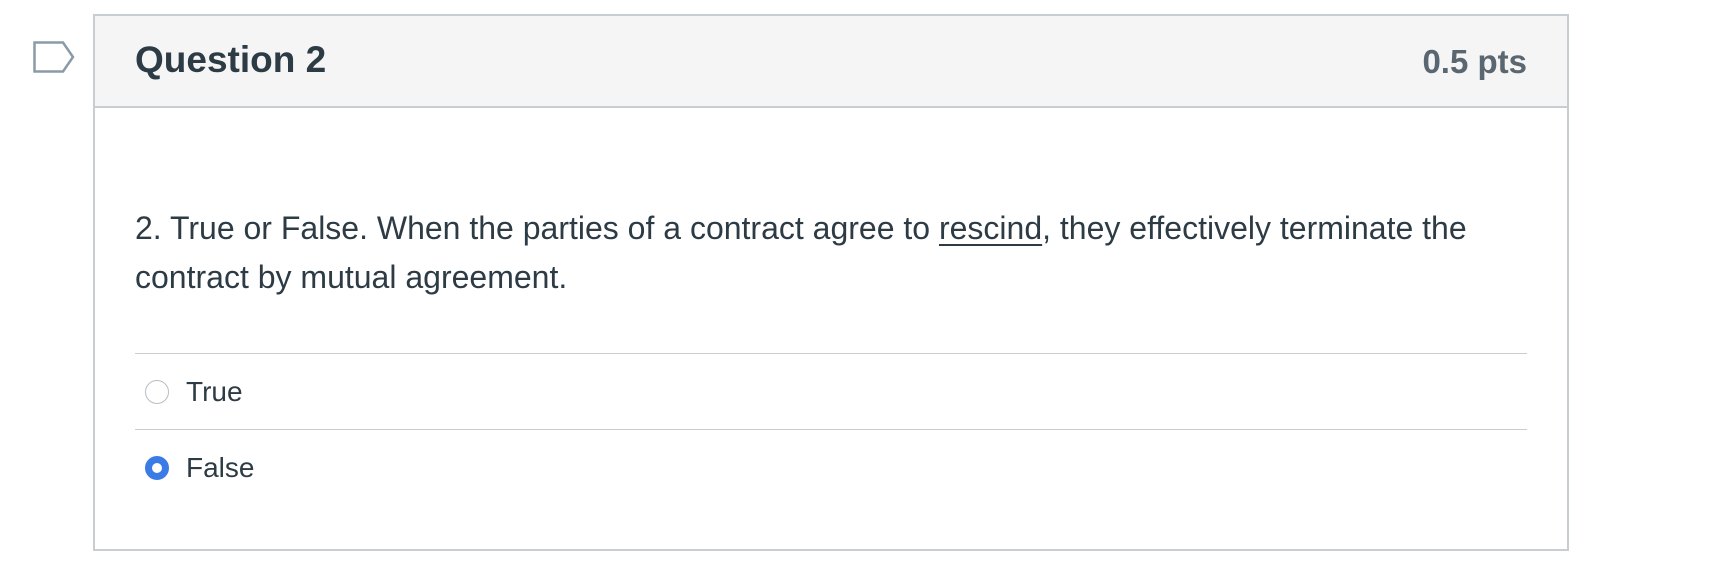  What do you see at coordinates (157, 467) in the screenshot?
I see `radio-false` at bounding box center [157, 467].